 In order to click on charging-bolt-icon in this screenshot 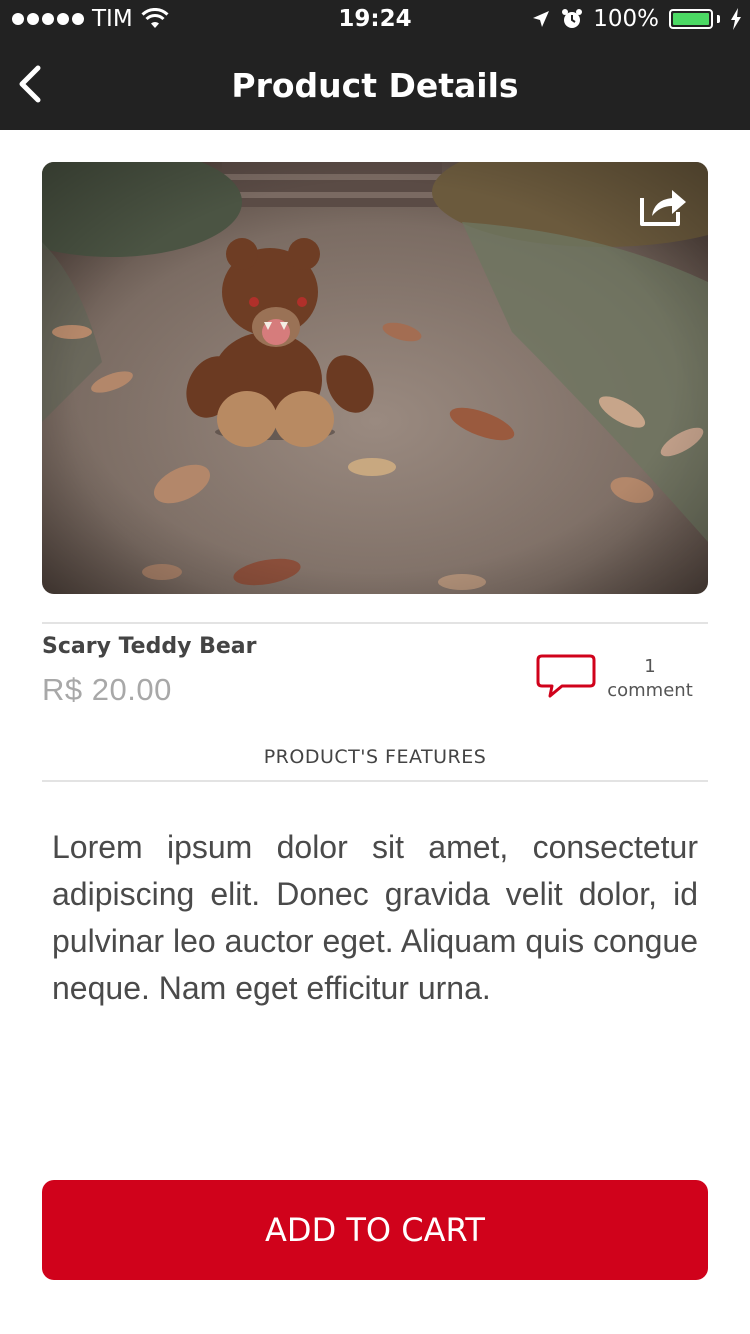, I will do `click(736, 19)`.